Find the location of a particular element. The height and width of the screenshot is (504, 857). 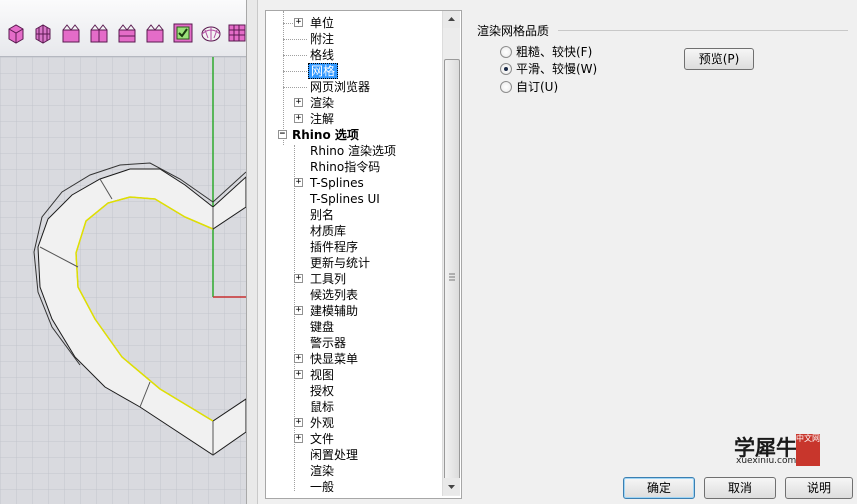

tree-item-label: Rhino指令码 is located at coordinates (345, 167).